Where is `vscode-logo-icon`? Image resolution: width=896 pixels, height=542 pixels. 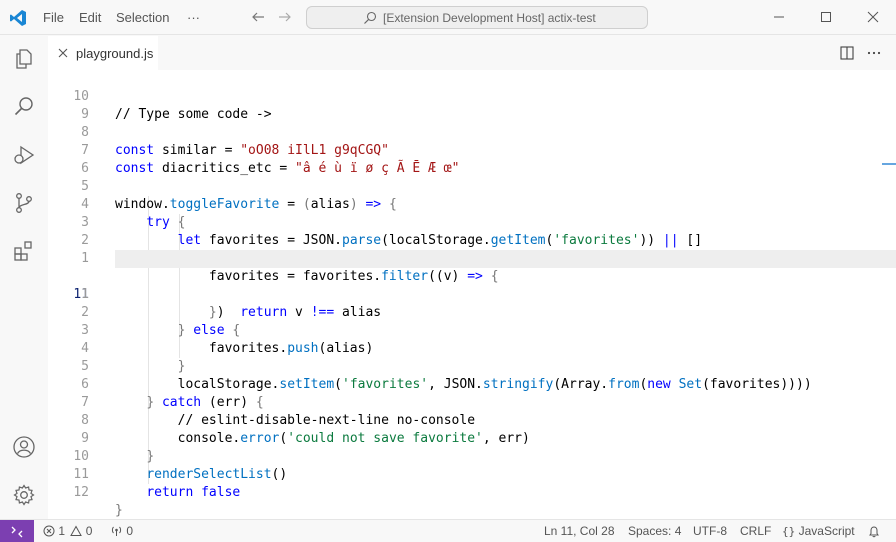 vscode-logo-icon is located at coordinates (18, 18).